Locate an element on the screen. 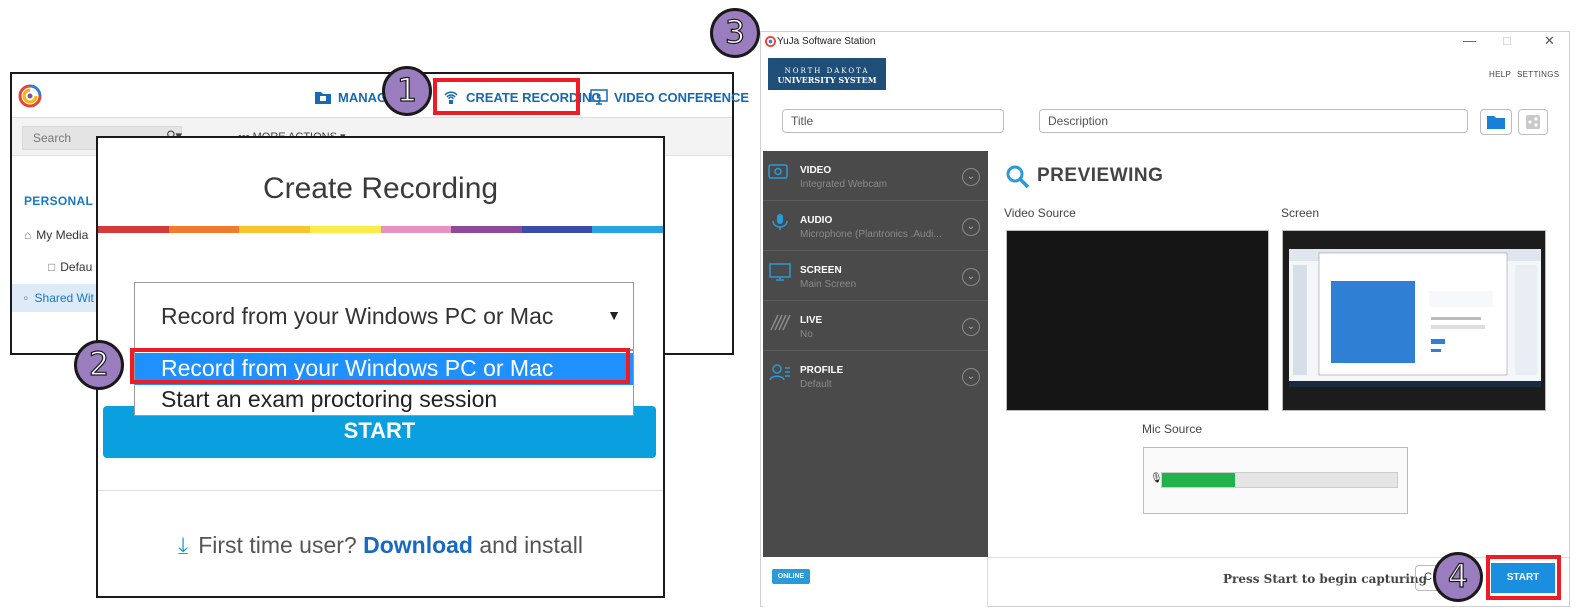 The height and width of the screenshot is (615, 1589). settings-link: SETTINGS is located at coordinates (1538, 74).